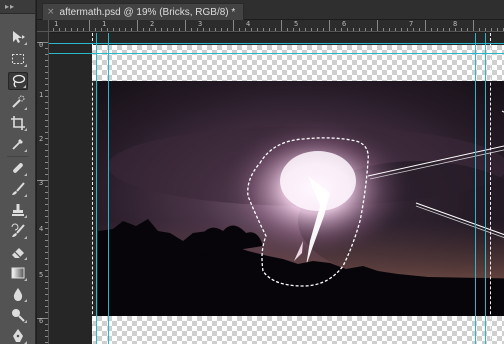  What do you see at coordinates (18, 189) in the screenshot?
I see `brush-tool` at bounding box center [18, 189].